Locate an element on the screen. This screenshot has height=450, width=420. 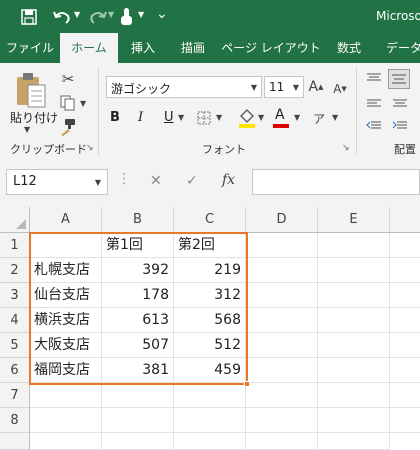
row-header: 7 is located at coordinates (15, 395).